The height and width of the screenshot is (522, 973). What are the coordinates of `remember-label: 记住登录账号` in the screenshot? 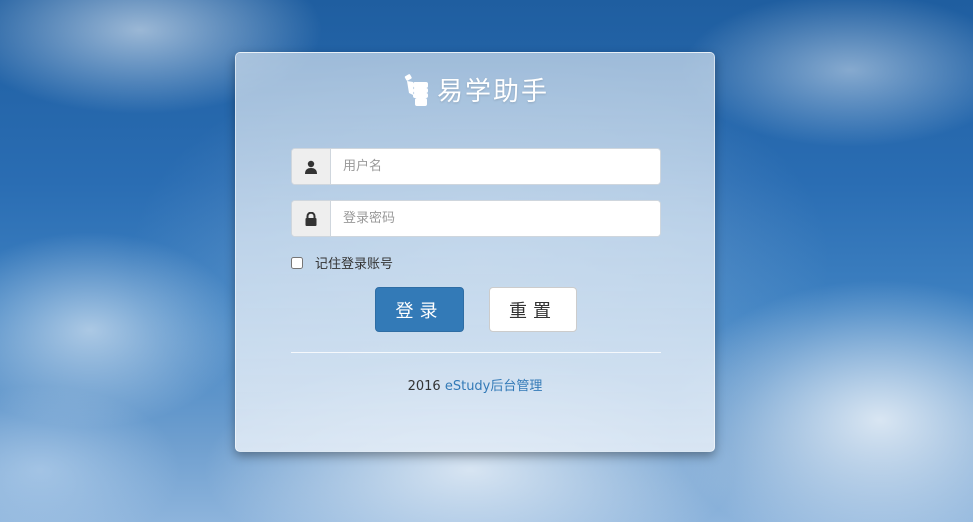 It's located at (354, 264).